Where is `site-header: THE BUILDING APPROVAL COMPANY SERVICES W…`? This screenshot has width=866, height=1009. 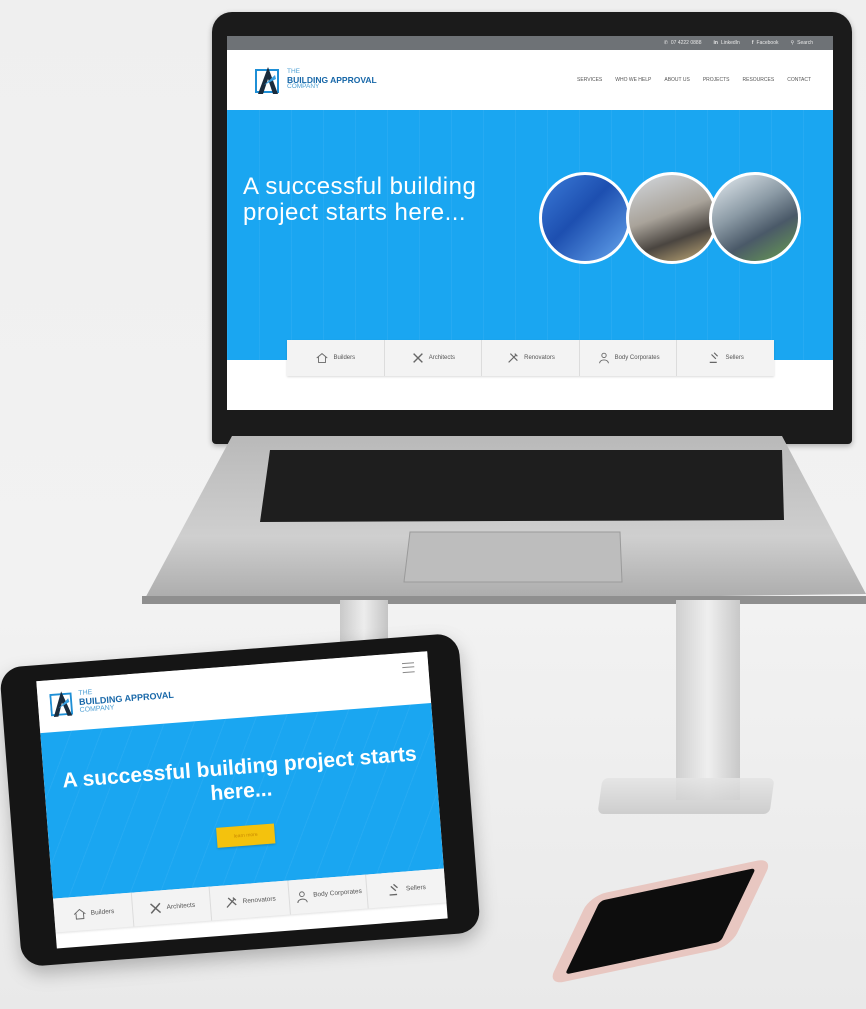 site-header: THE BUILDING APPROVAL COMPANY SERVICES W… is located at coordinates (530, 80).